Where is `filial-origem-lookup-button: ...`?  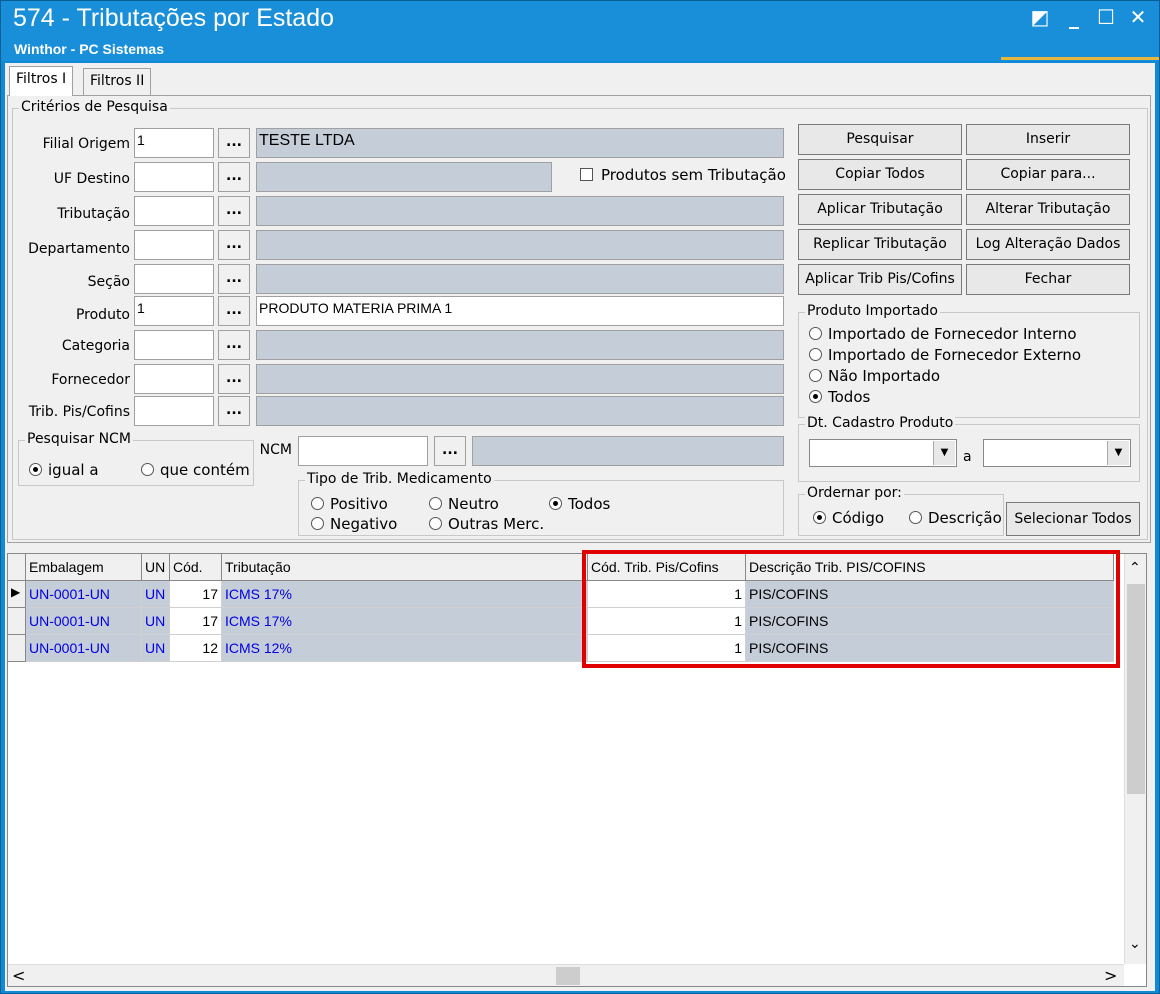 filial-origem-lookup-button: ... is located at coordinates (234, 143).